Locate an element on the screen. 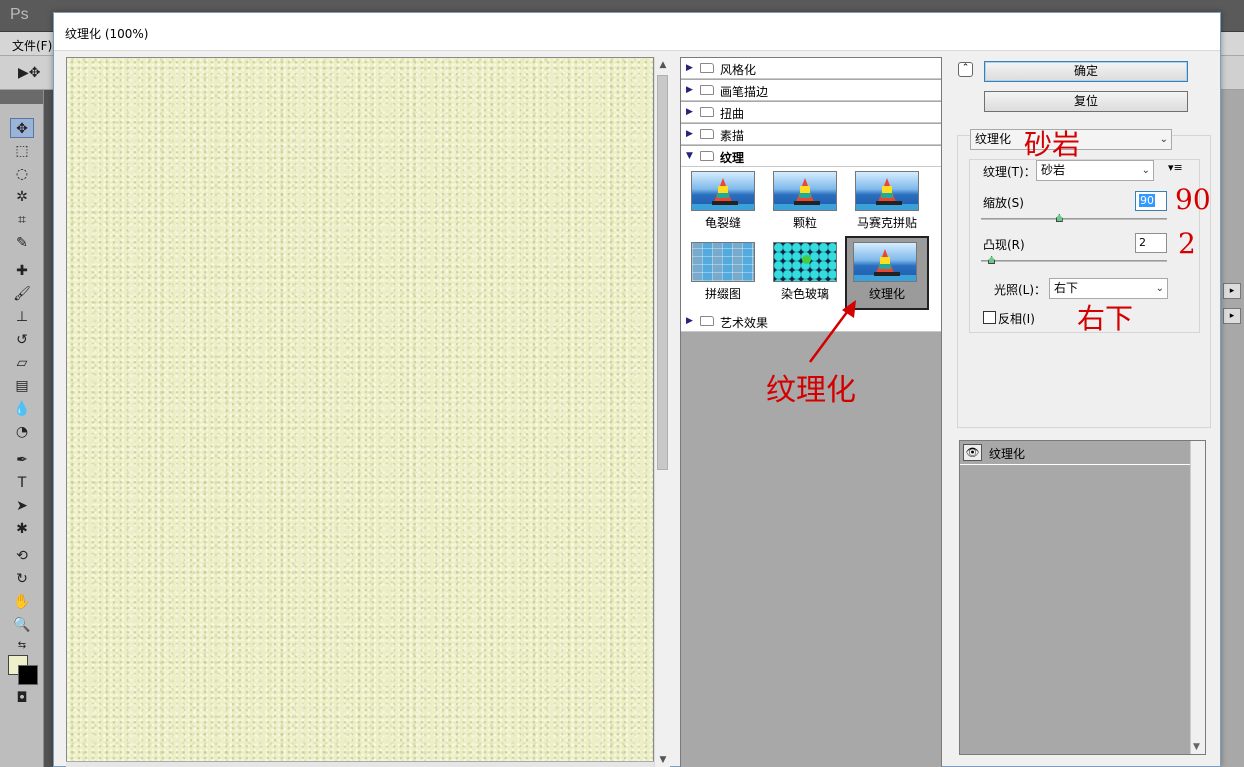  scale-slider is located at coordinates (1074, 218).